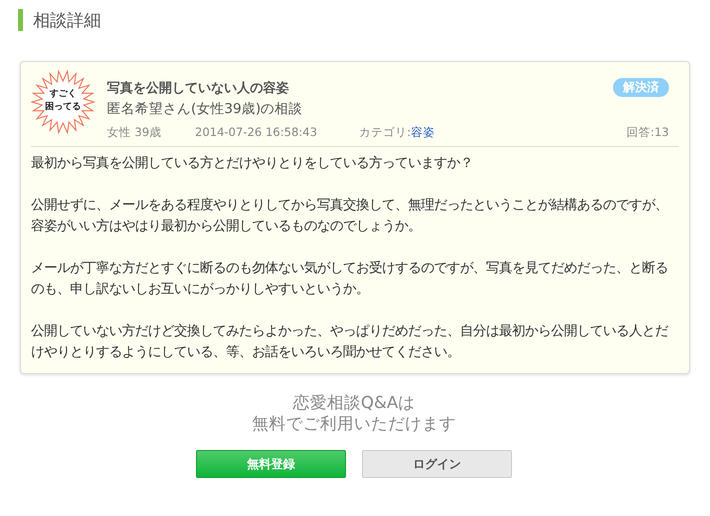 Image resolution: width=710 pixels, height=516 pixels. What do you see at coordinates (437, 464) in the screenshot?
I see `login-button: ログイン` at bounding box center [437, 464].